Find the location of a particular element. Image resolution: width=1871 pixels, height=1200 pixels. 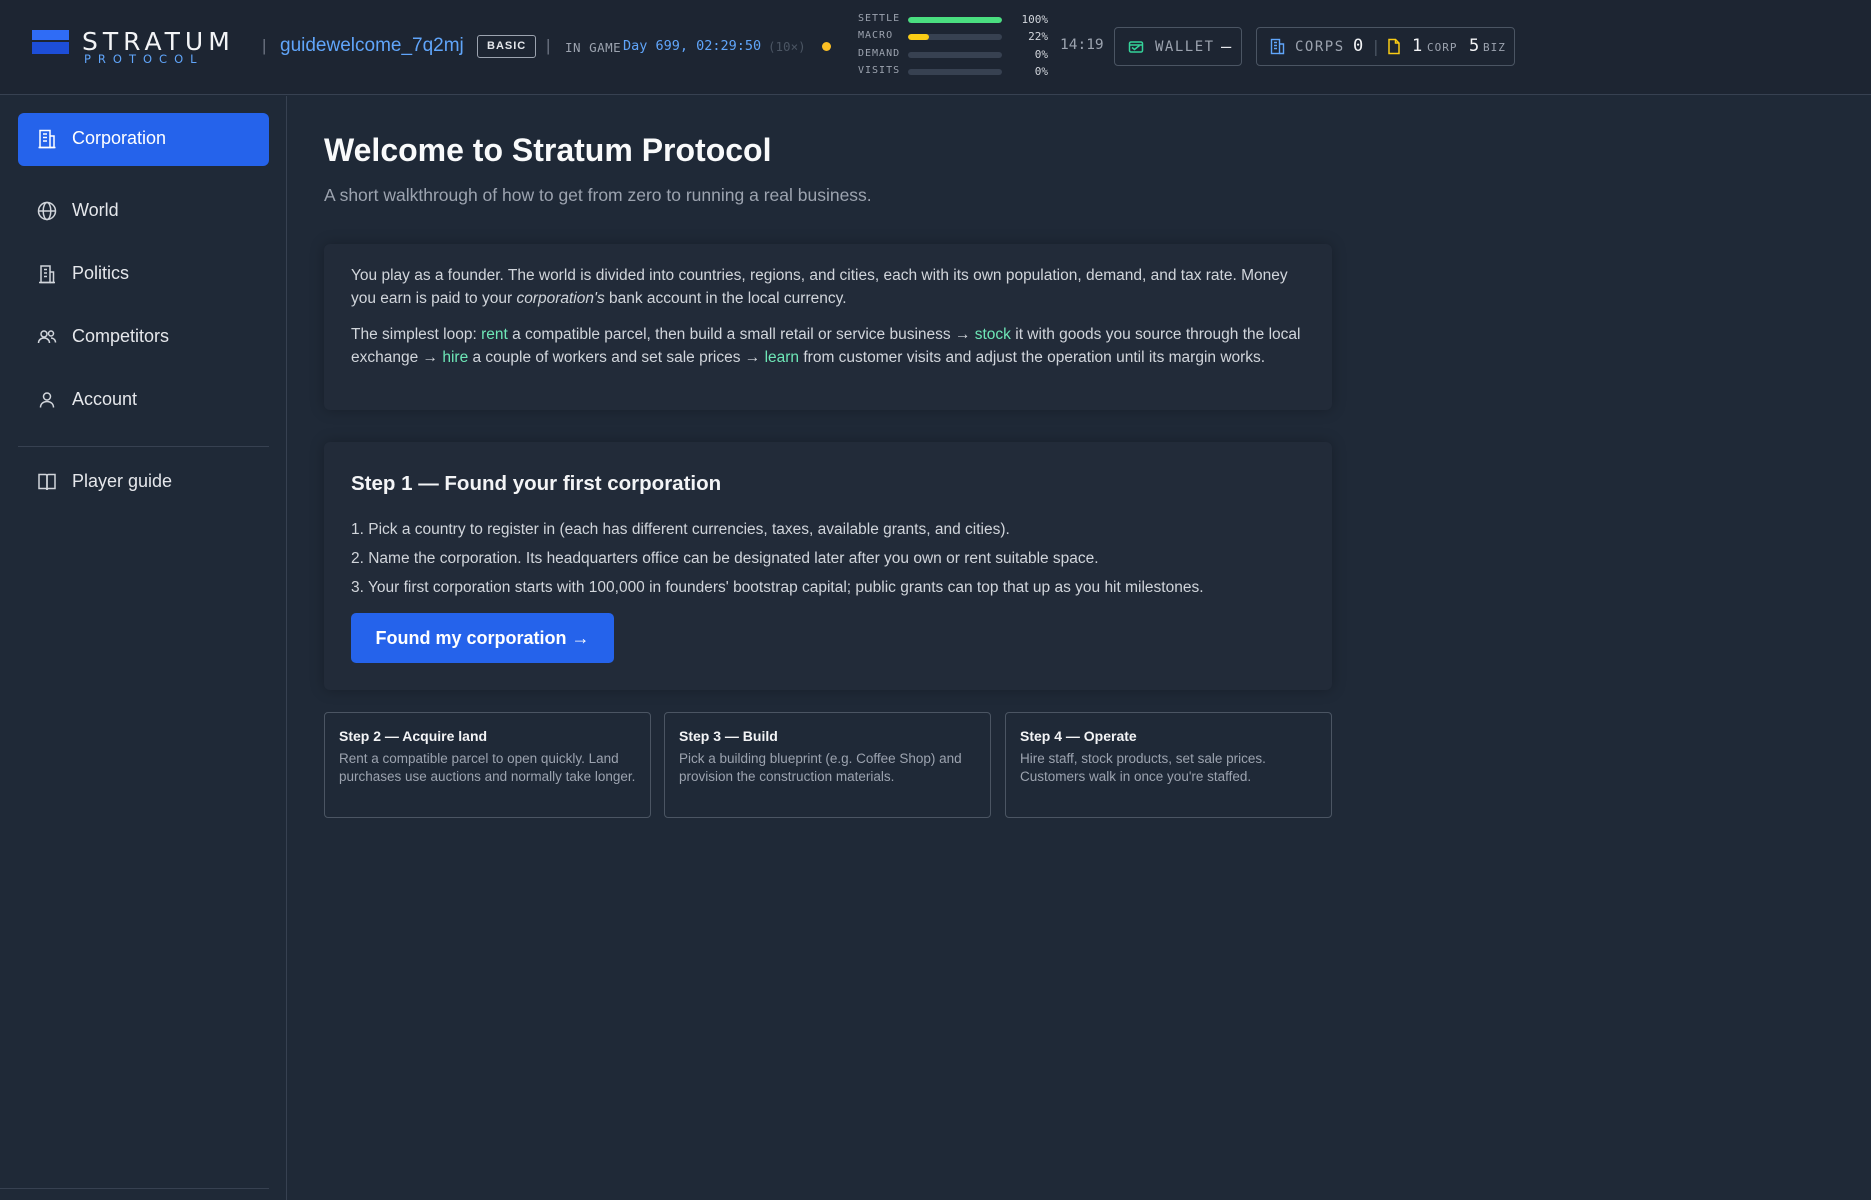

globe-icon is located at coordinates (47, 211).